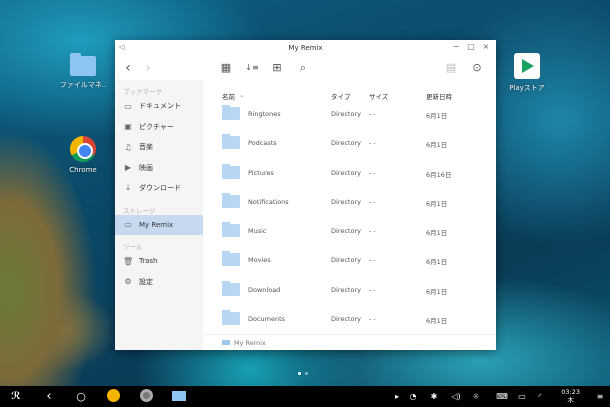 The height and width of the screenshot is (407, 610). I want to click on desktop-icon-chrome: Chrome, so click(83, 155).